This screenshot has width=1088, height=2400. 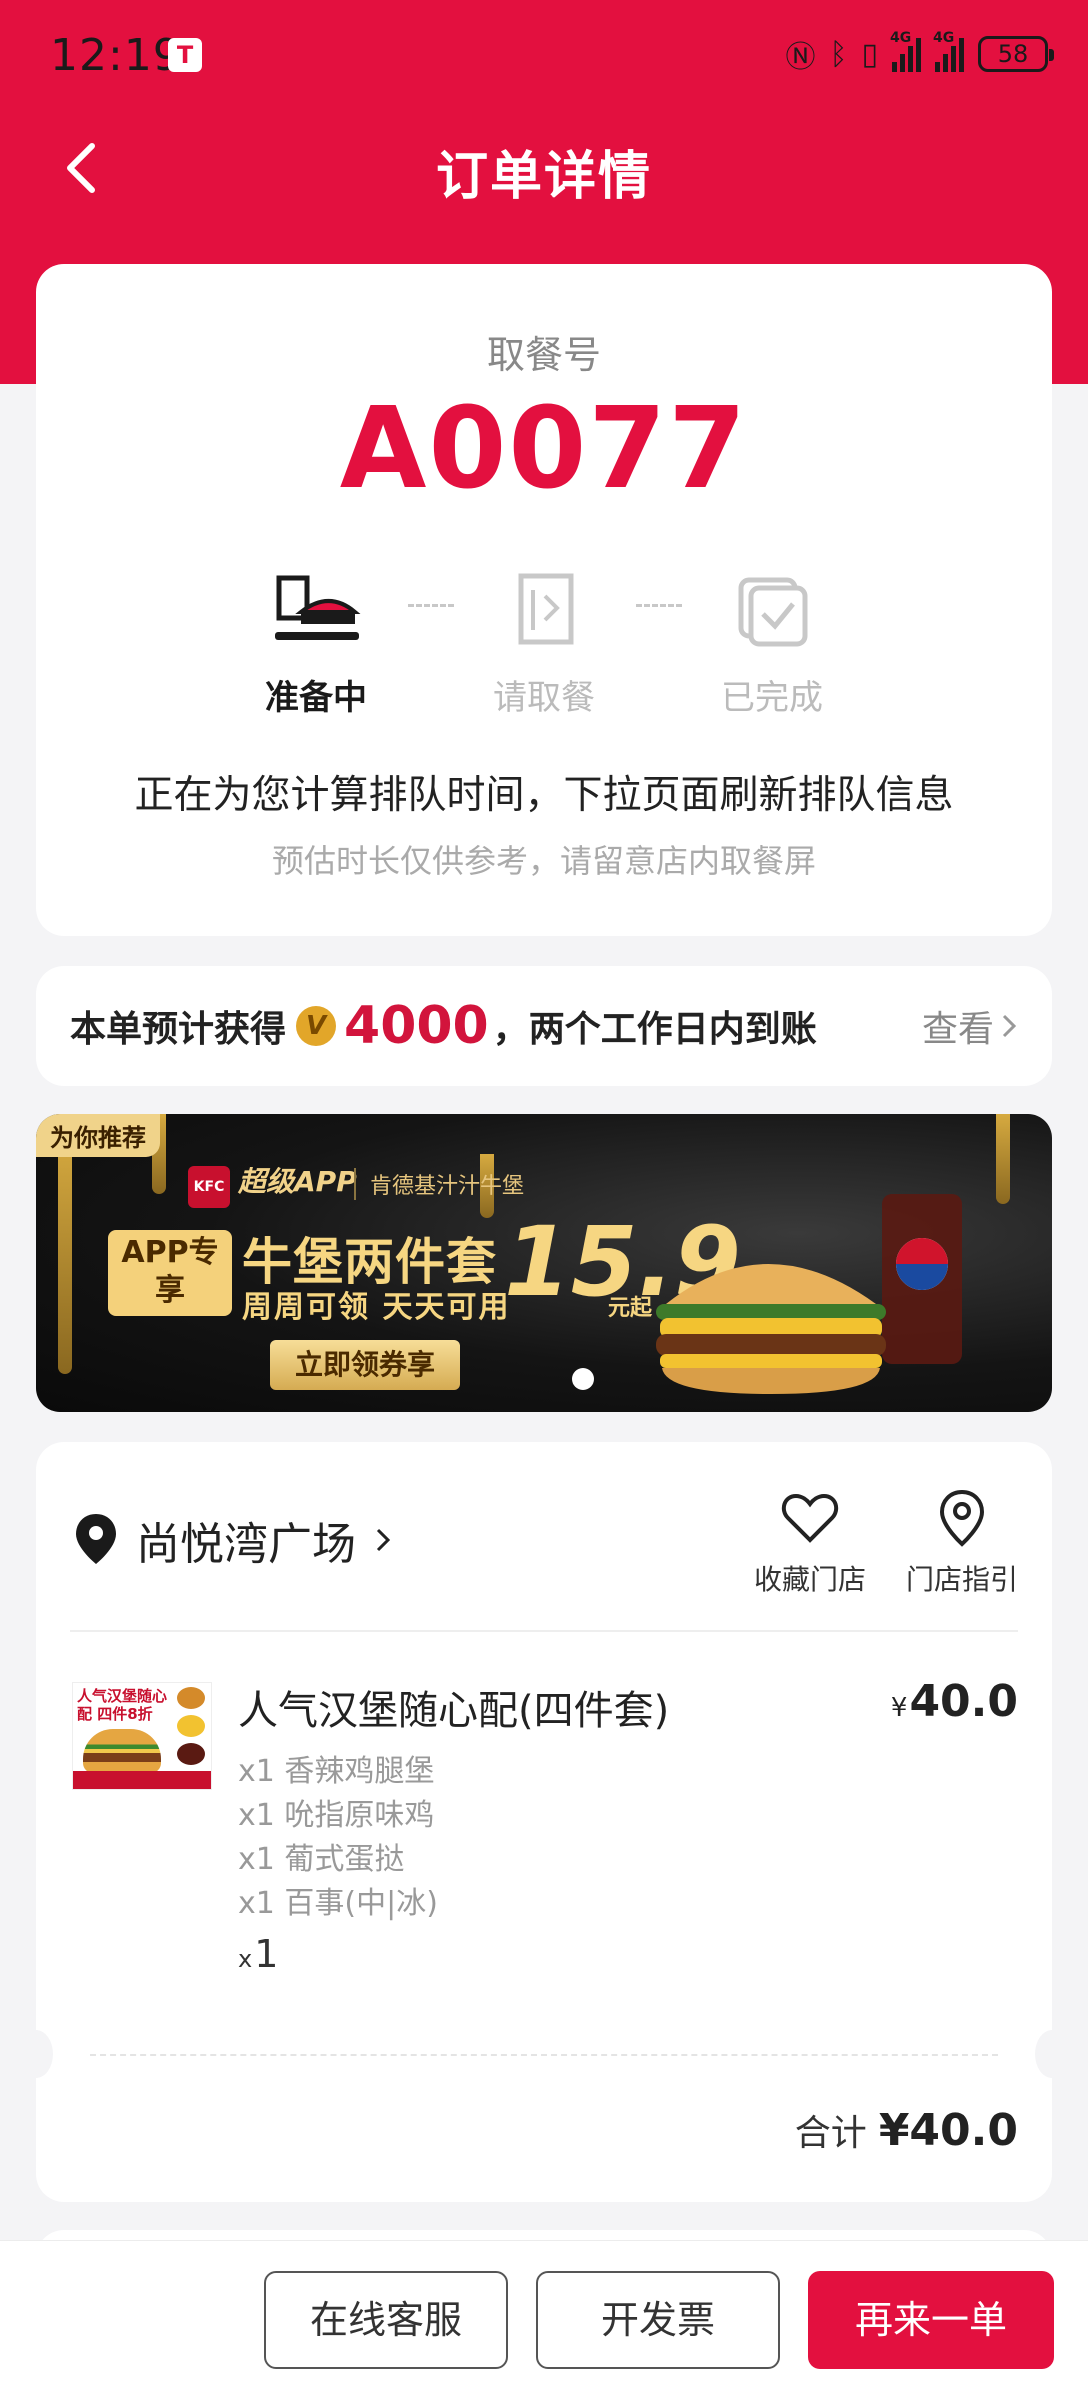 I want to click on store-guide-button: 门店指引, so click(x=962, y=1543).